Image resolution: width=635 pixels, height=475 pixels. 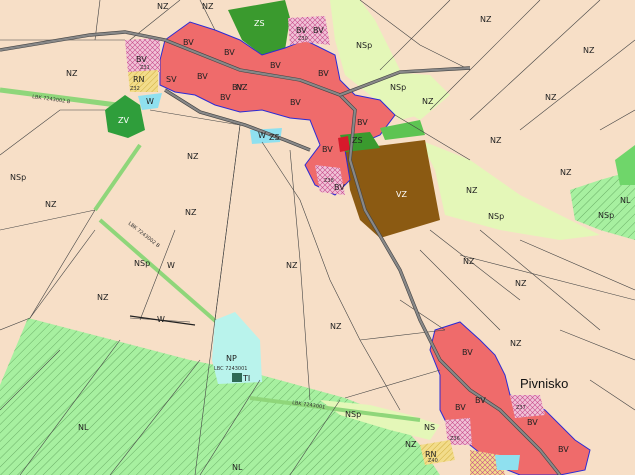 What do you see at coordinates (516, 343) in the screenshot?
I see `label-nz-13: NZ` at bounding box center [516, 343].